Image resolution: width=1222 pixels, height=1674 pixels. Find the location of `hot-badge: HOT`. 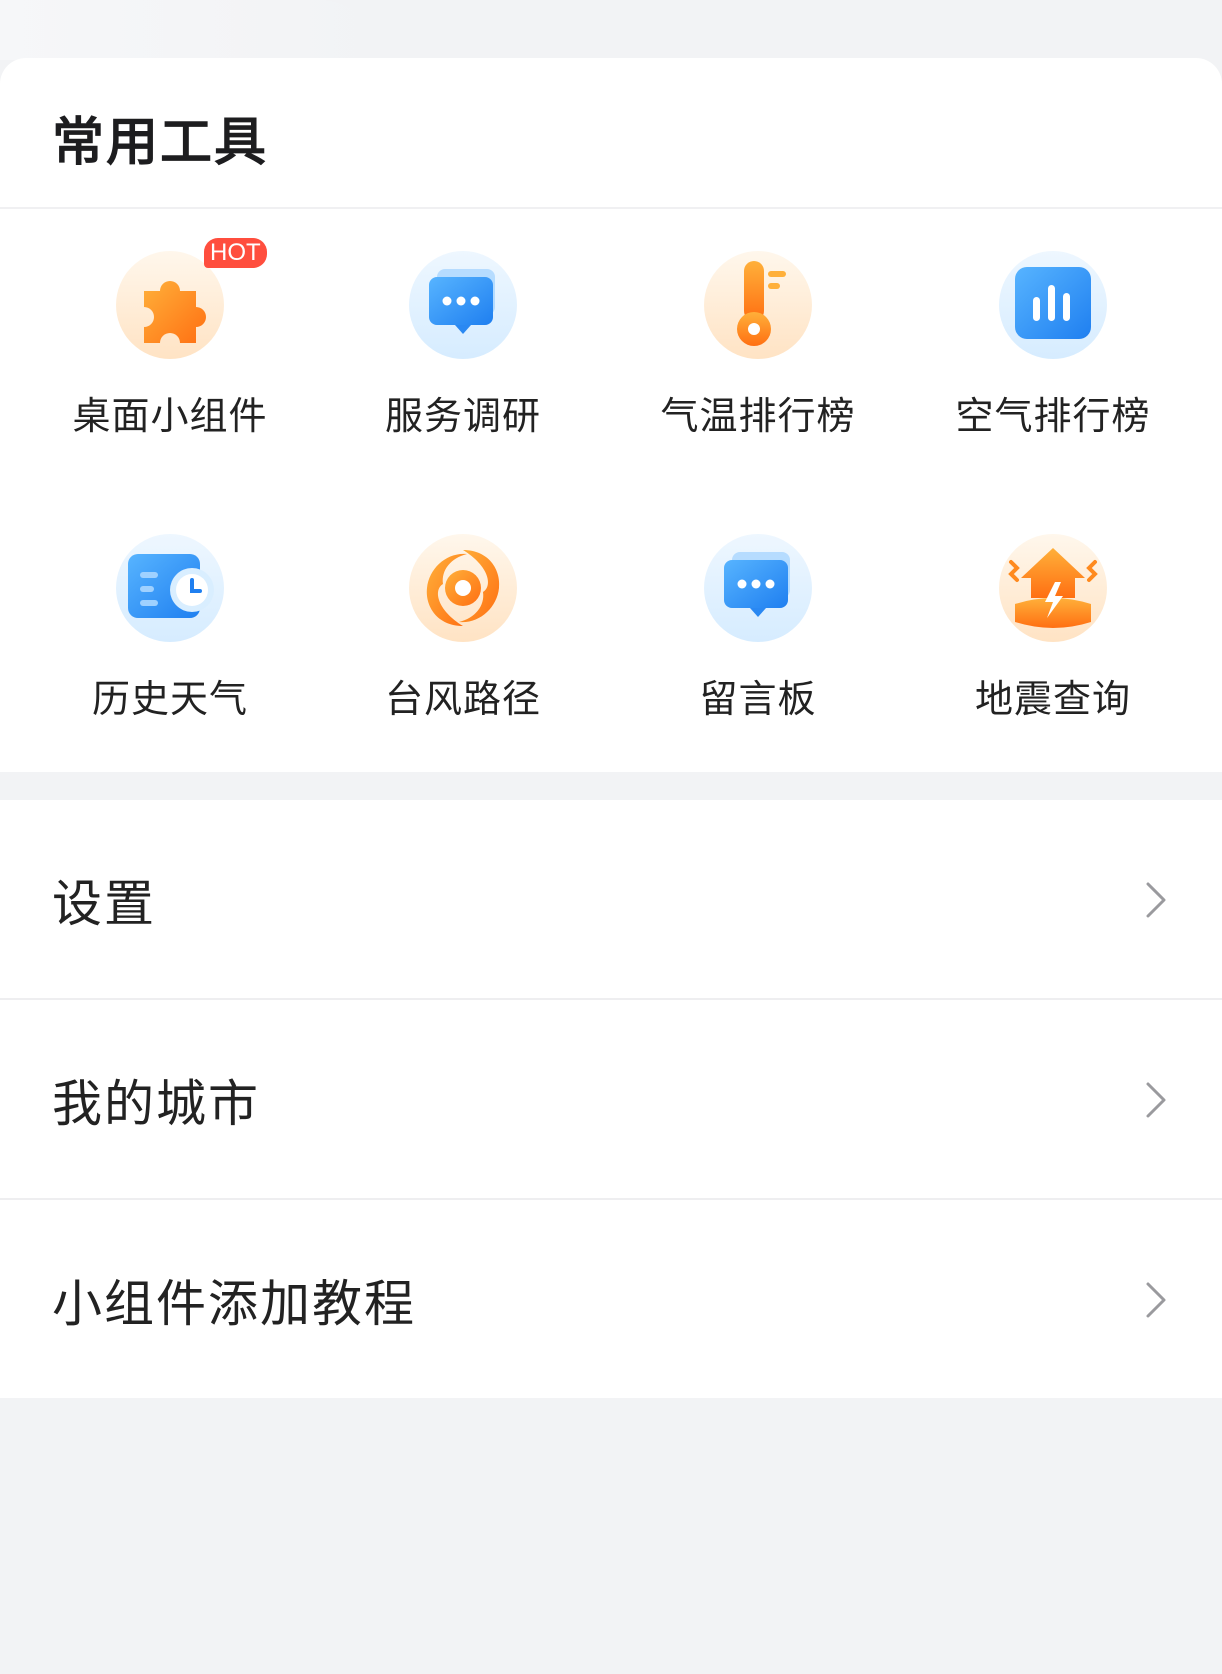

hot-badge: HOT is located at coordinates (235, 253).